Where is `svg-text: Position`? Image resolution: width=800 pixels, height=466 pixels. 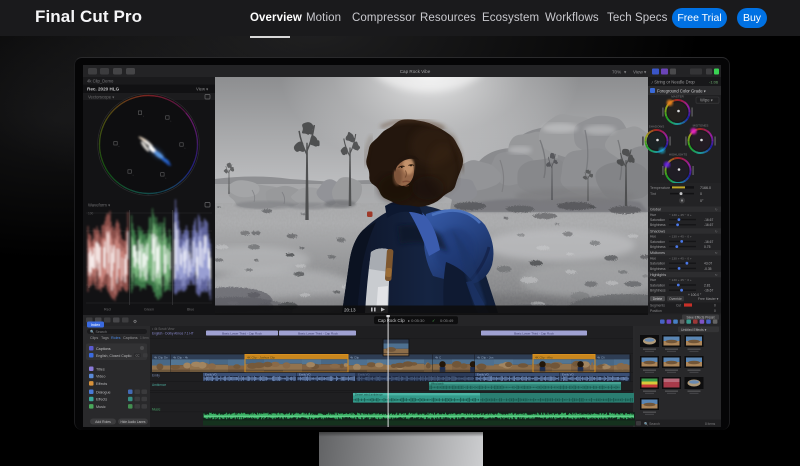 svg-text: Position is located at coordinates (656, 311).